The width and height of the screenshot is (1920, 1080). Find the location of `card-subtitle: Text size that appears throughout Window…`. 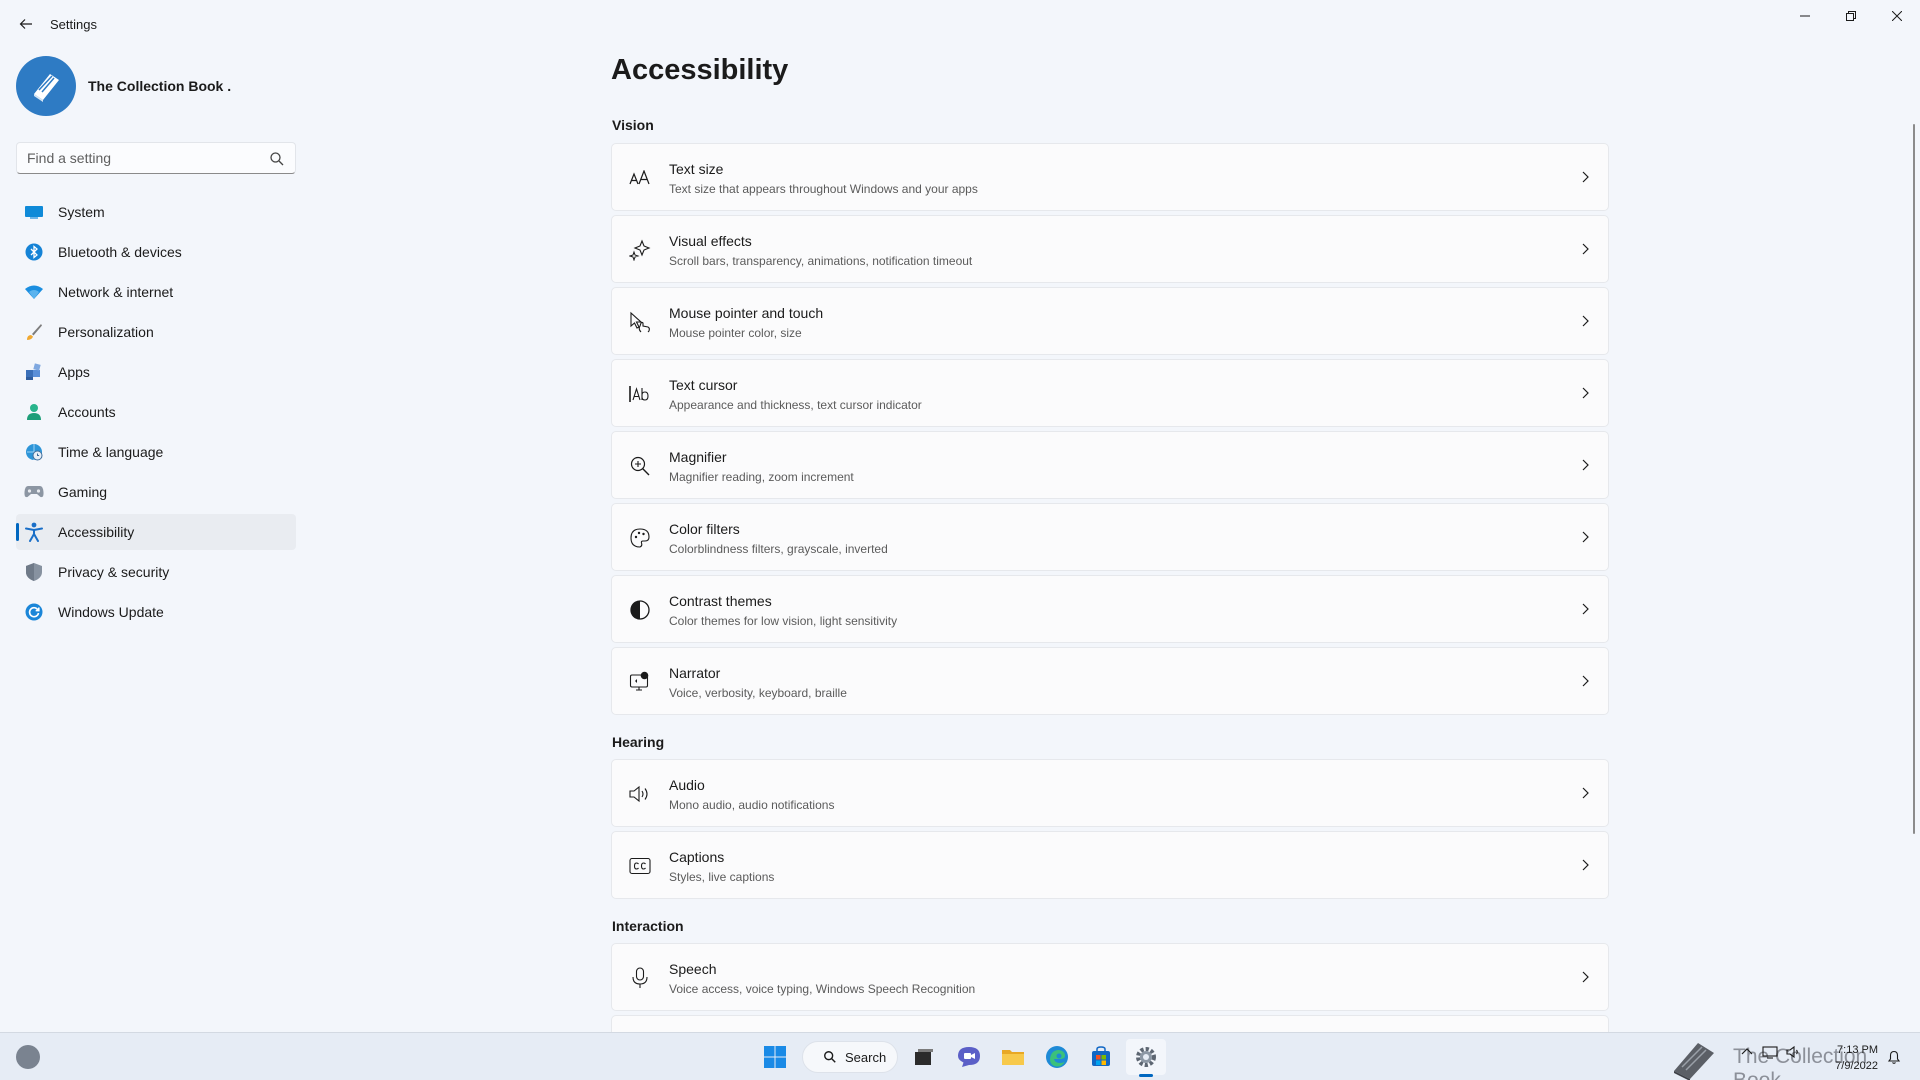

card-subtitle: Text size that appears throughout Window… is located at coordinates (823, 189).